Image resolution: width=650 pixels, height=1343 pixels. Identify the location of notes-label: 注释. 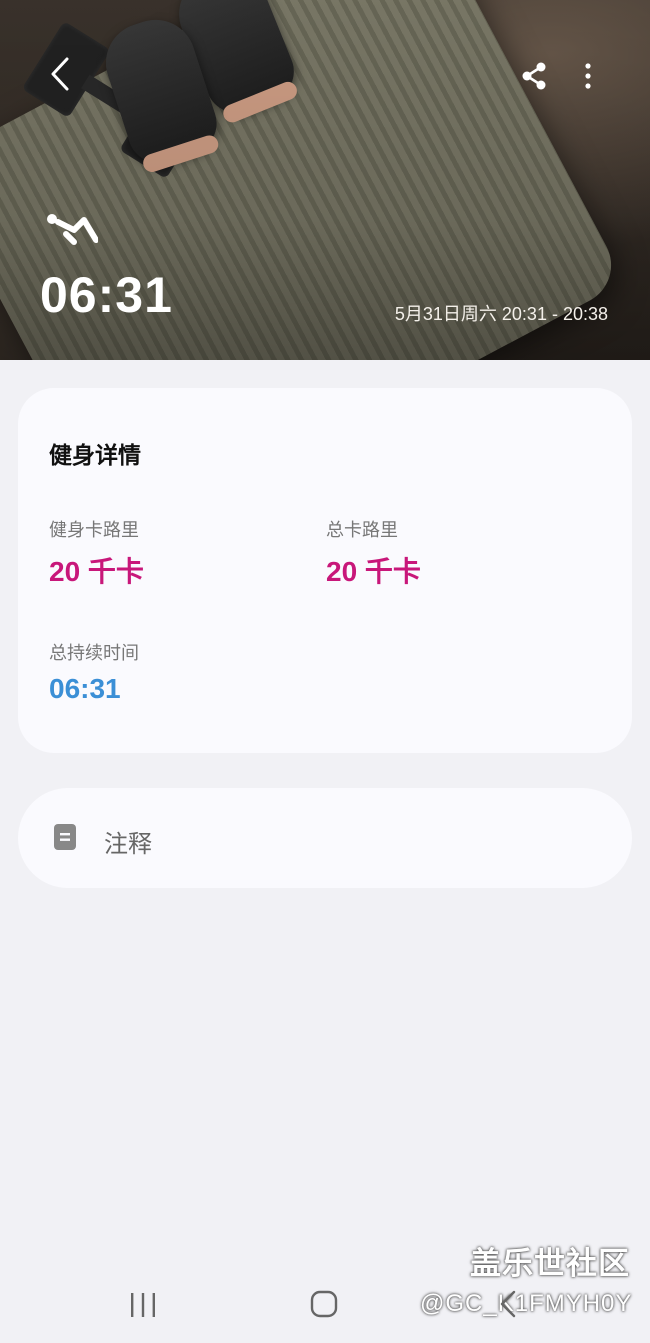
(128, 844).